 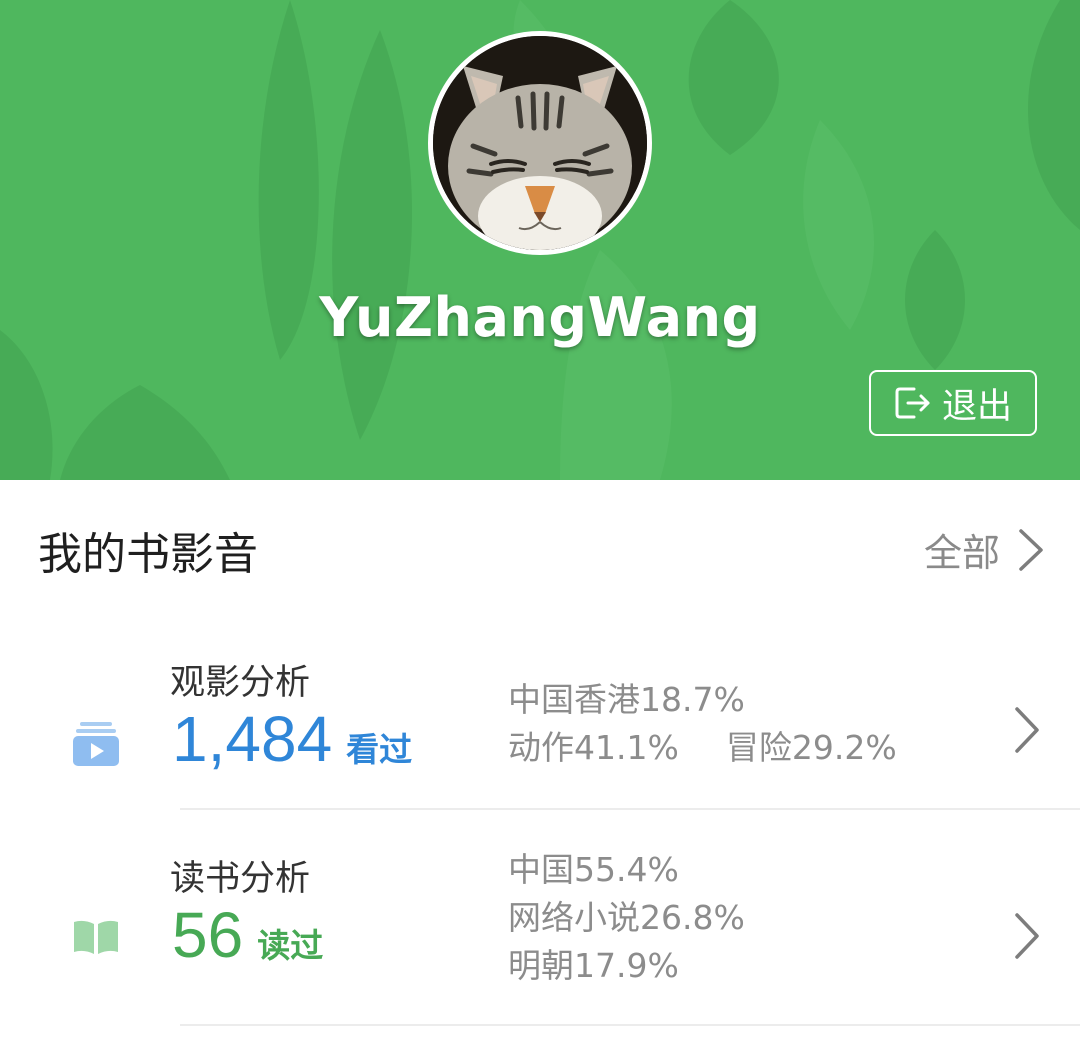 I want to click on movie-analysis-title: 观影分析, so click(x=240, y=683).